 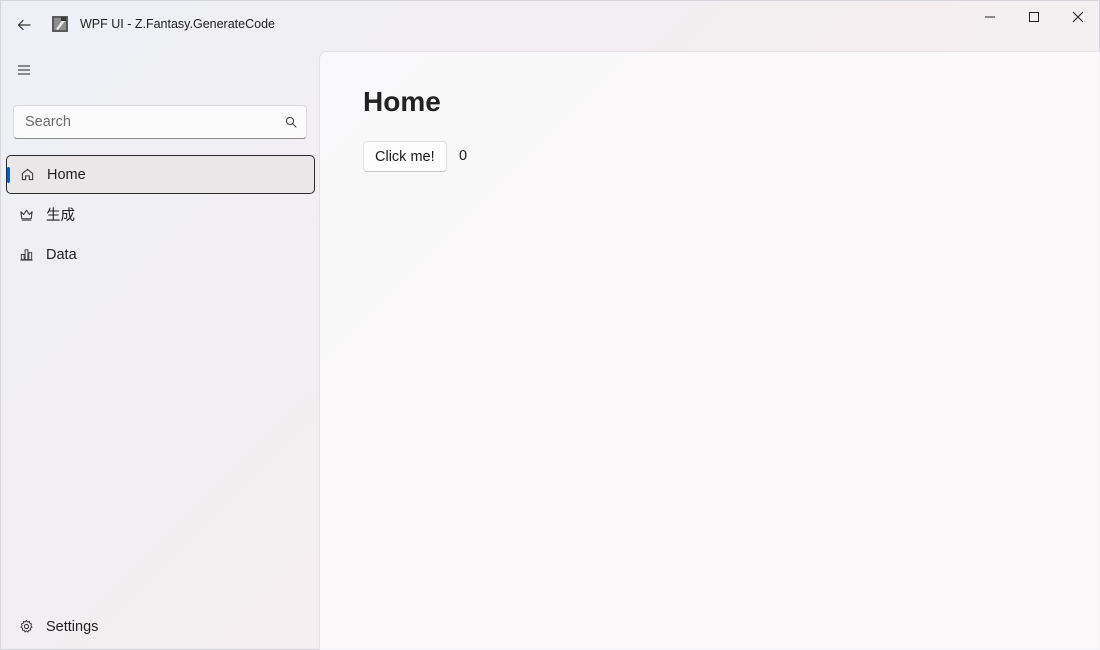 I want to click on title-bar: WPF UI - Z.Fantasy.GenerateCode, so click(x=550, y=25).